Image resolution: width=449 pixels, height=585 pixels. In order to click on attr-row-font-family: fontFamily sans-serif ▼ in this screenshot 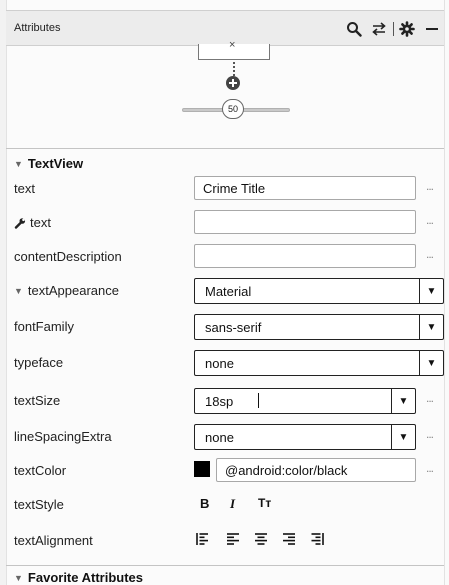, I will do `click(225, 327)`.